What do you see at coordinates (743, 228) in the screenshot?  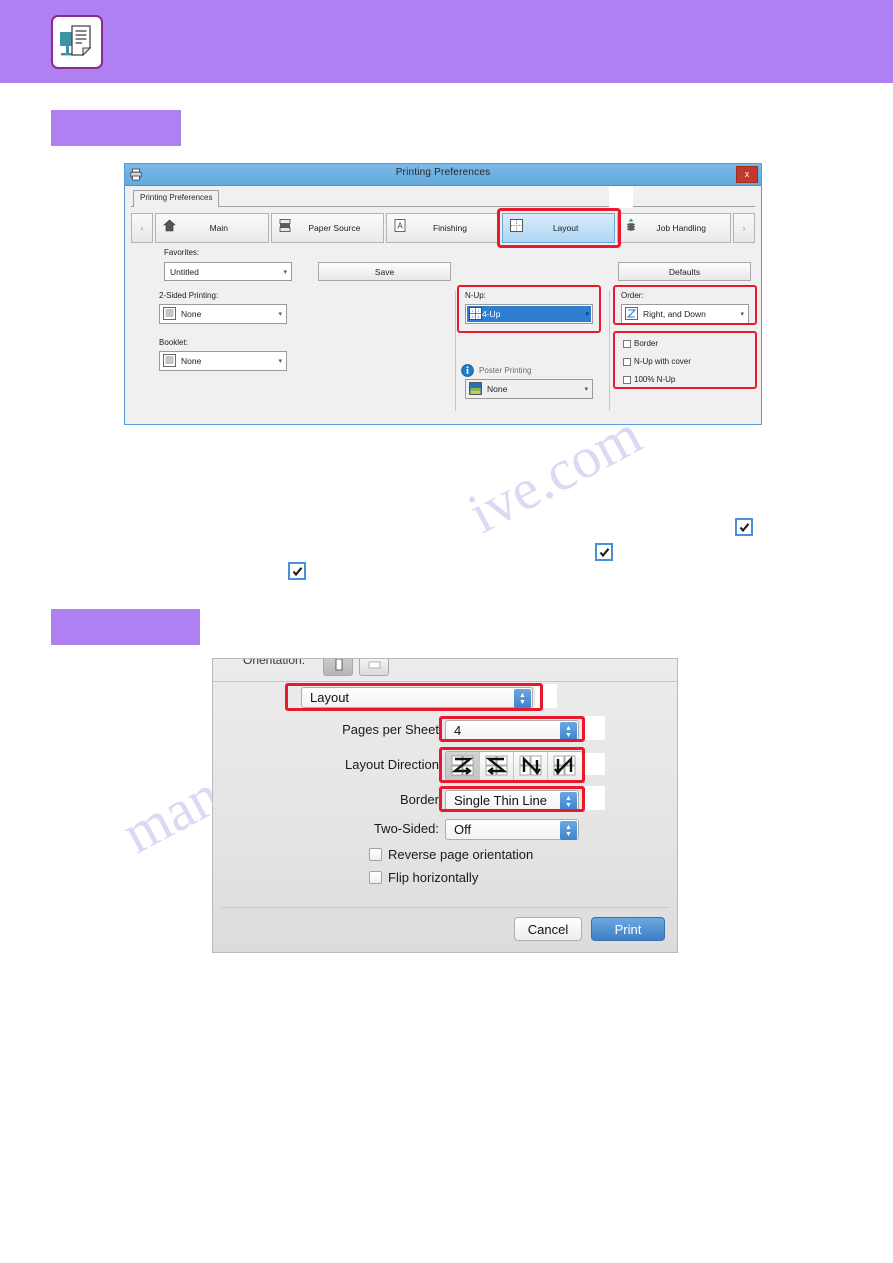 I see `tab-next-button: ›` at bounding box center [743, 228].